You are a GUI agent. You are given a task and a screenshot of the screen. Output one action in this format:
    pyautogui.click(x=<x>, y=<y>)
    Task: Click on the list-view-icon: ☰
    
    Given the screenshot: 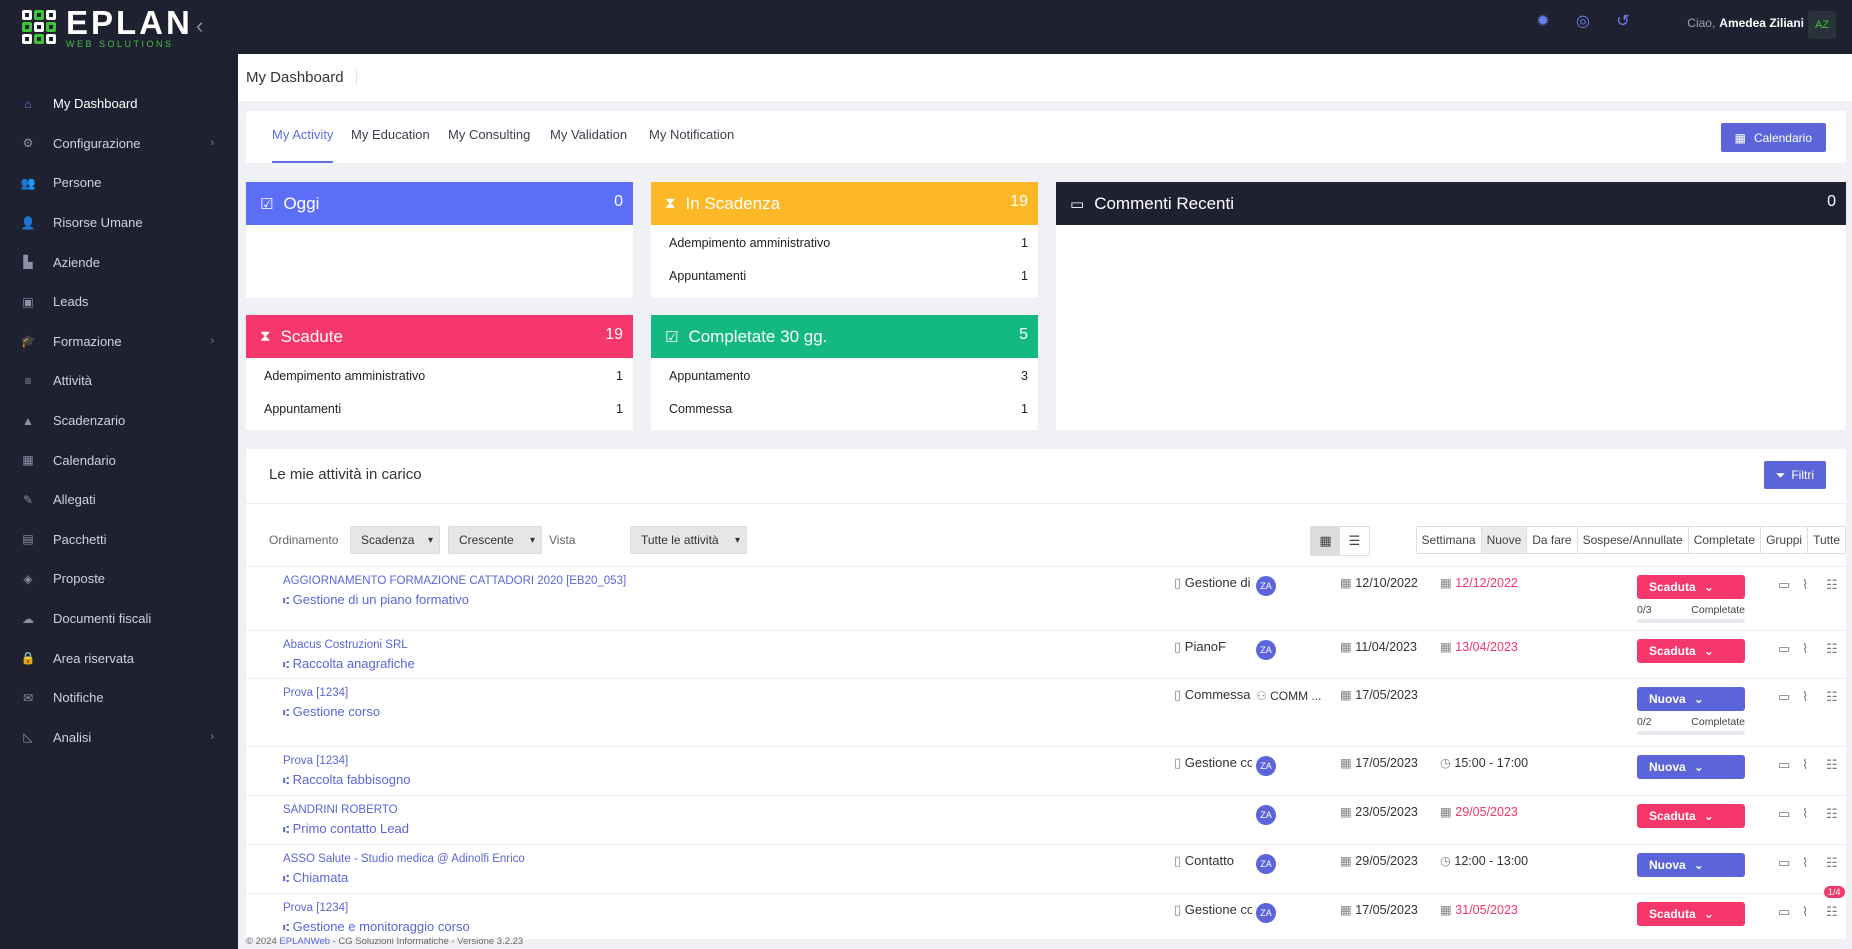 What is the action you would take?
    pyautogui.click(x=1354, y=541)
    